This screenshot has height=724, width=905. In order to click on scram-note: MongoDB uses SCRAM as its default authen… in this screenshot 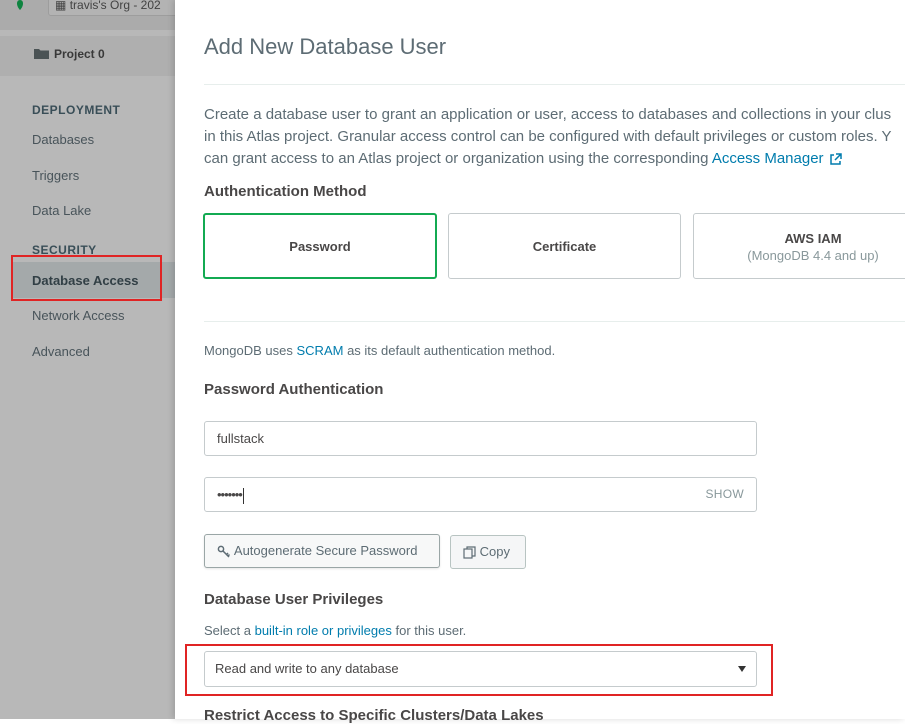, I will do `click(379, 350)`.